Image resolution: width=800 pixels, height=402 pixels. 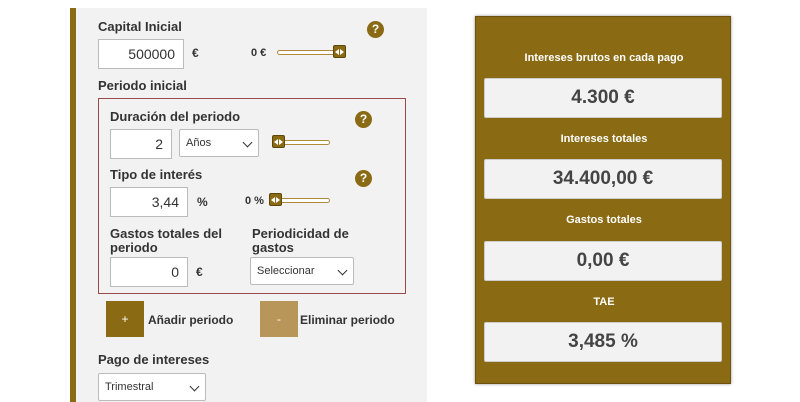 I want to click on periodicidad-label: Periodicidad de gastos, so click(x=300, y=240).